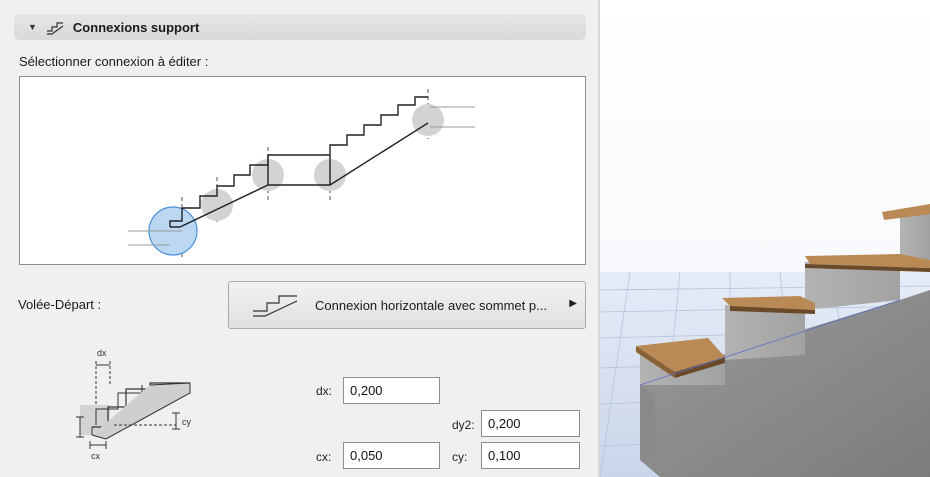  What do you see at coordinates (96, 456) in the screenshot?
I see `cx-dimension-label: cx` at bounding box center [96, 456].